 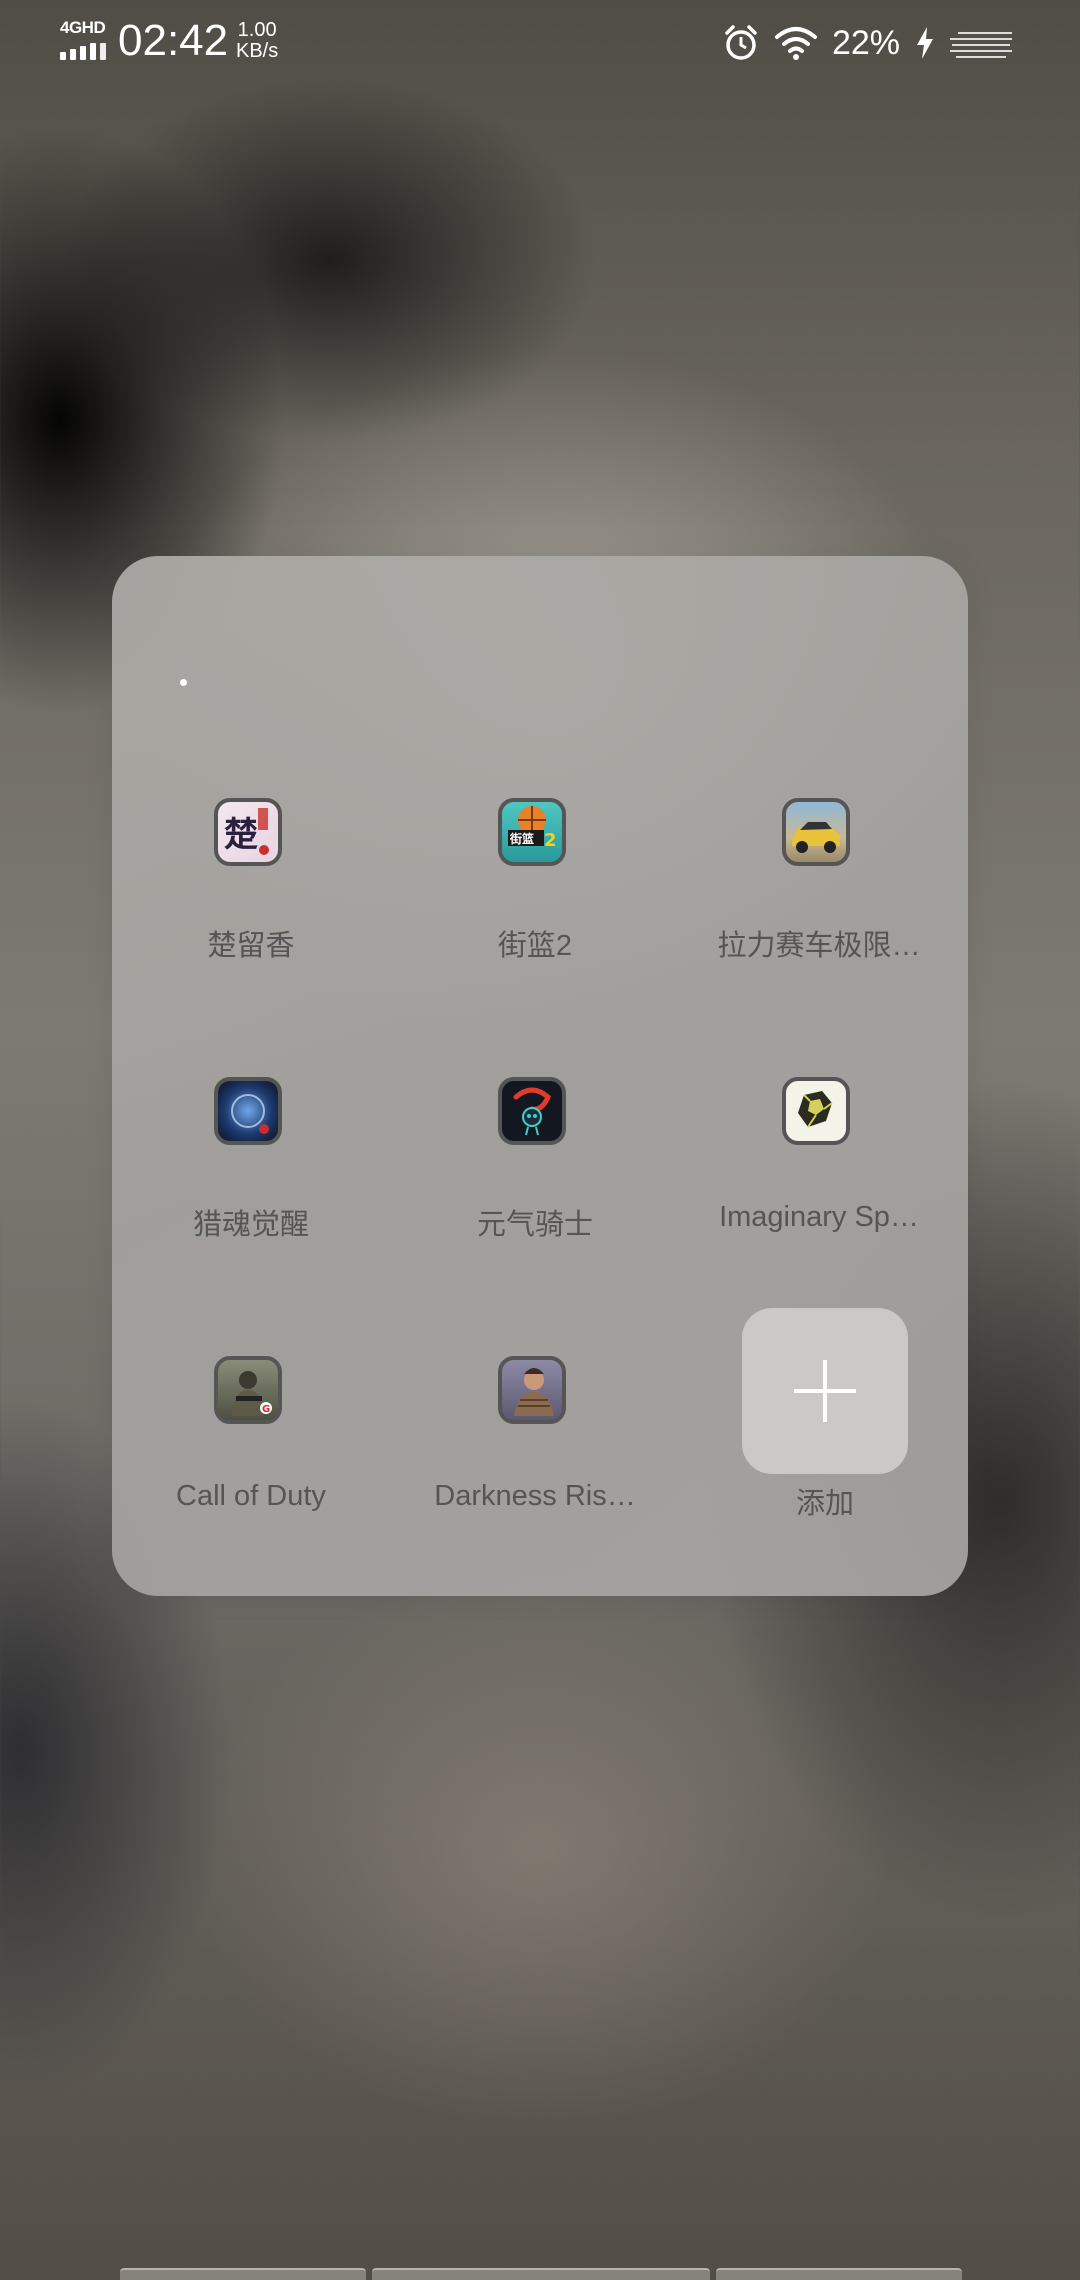 What do you see at coordinates (238, 1177) in the screenshot?
I see `app-soul-hunter: 猎魂觉醒` at bounding box center [238, 1177].